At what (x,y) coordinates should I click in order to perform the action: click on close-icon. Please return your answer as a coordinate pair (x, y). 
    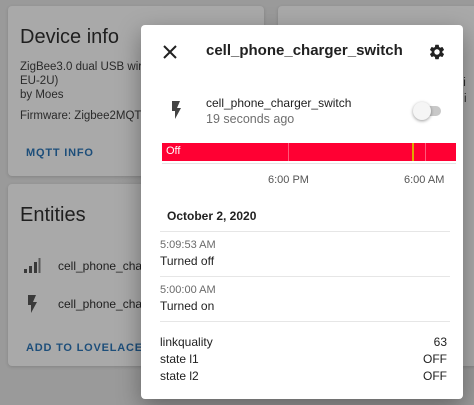
    Looking at the image, I should click on (170, 52).